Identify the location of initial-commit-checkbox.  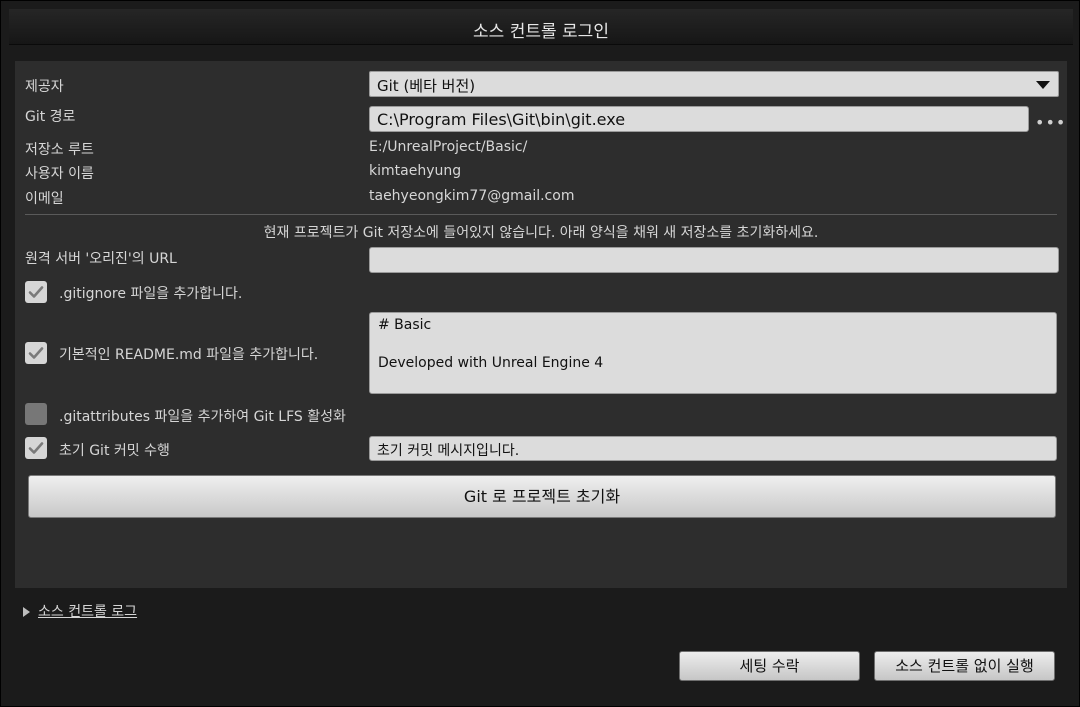
(36, 448).